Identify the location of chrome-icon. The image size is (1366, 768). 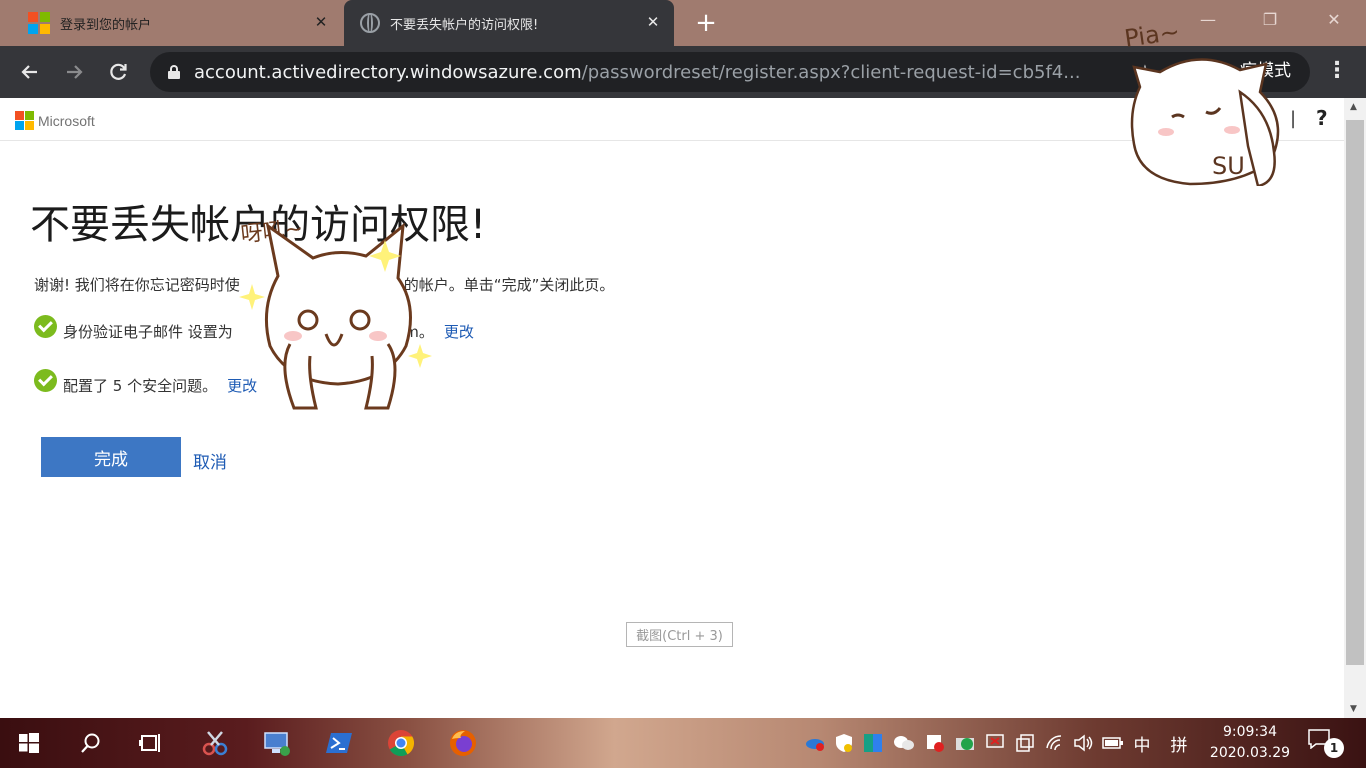
(401, 743).